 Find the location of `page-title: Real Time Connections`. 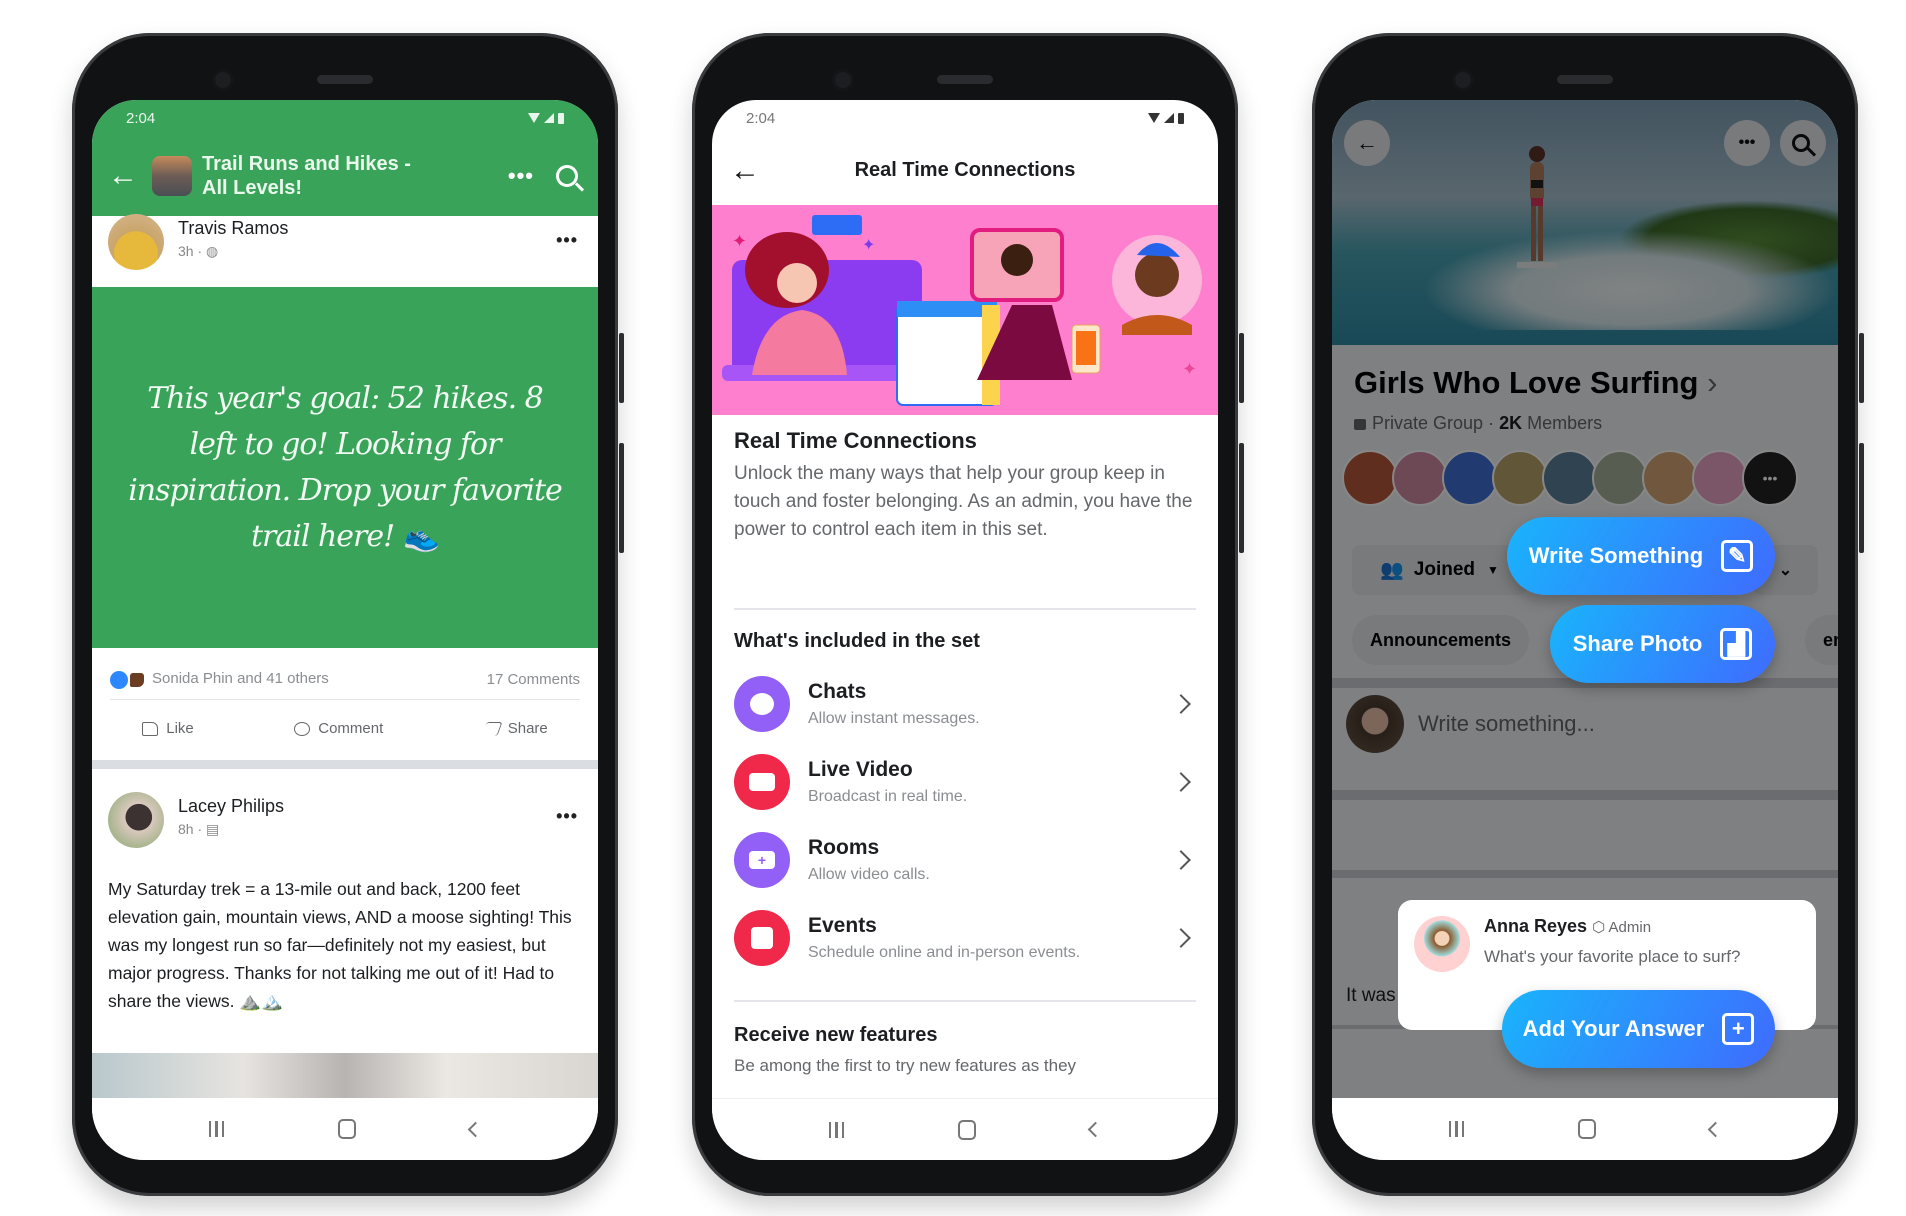

page-title: Real Time Connections is located at coordinates (965, 170).